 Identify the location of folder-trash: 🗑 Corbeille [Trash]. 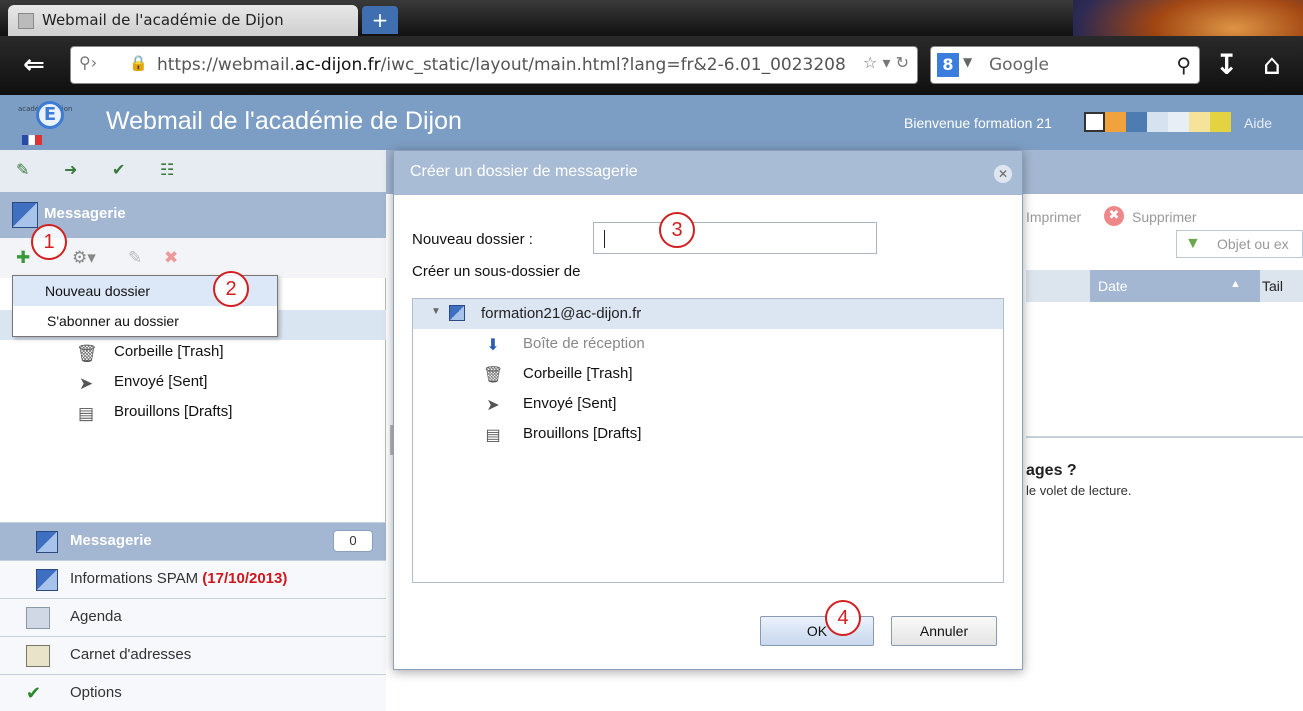
(154, 355).